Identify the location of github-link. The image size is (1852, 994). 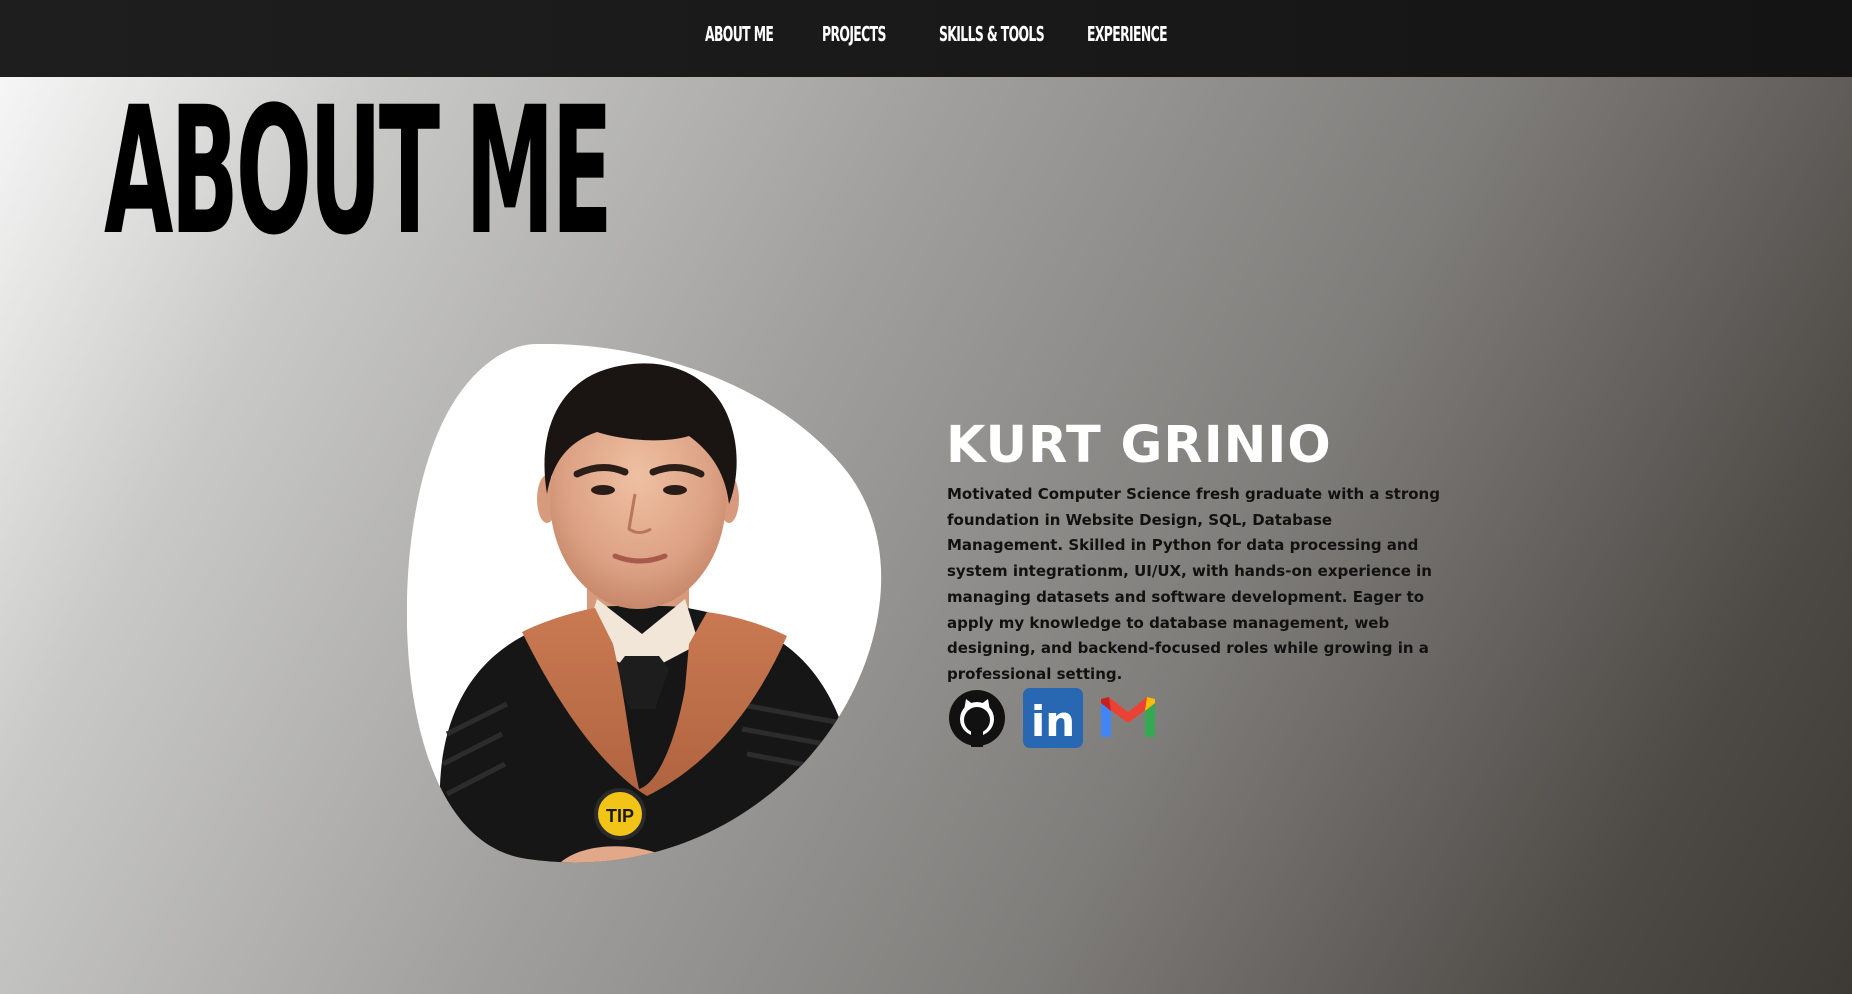
(977, 718).